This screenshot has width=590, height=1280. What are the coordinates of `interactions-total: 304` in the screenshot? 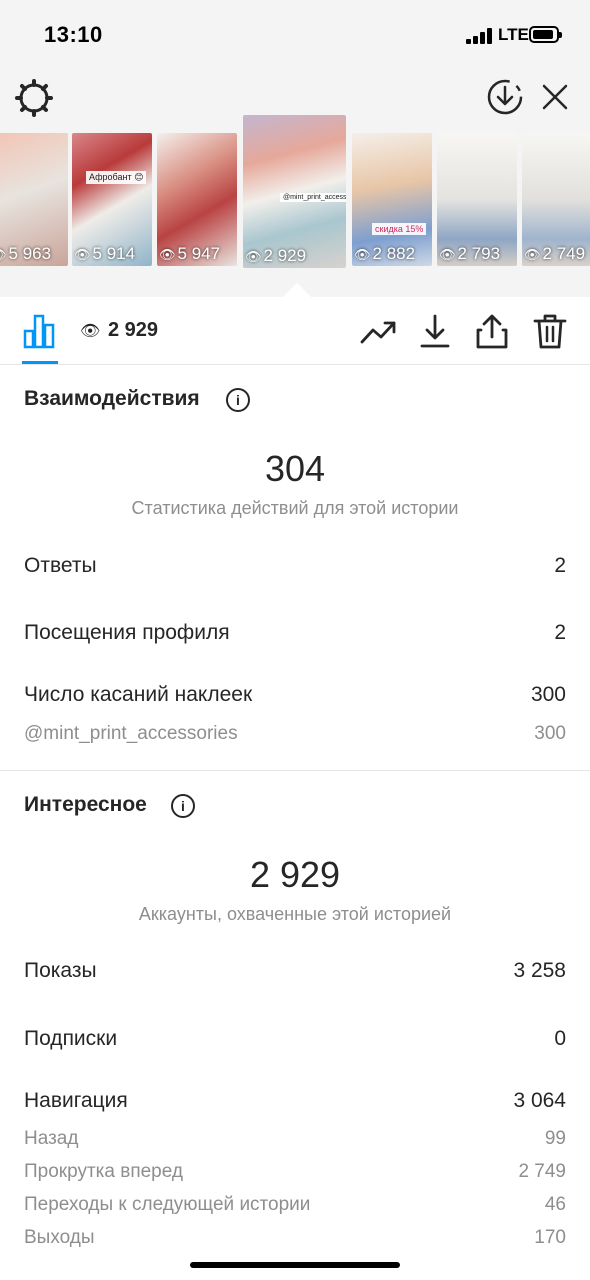 It's located at (295, 468).